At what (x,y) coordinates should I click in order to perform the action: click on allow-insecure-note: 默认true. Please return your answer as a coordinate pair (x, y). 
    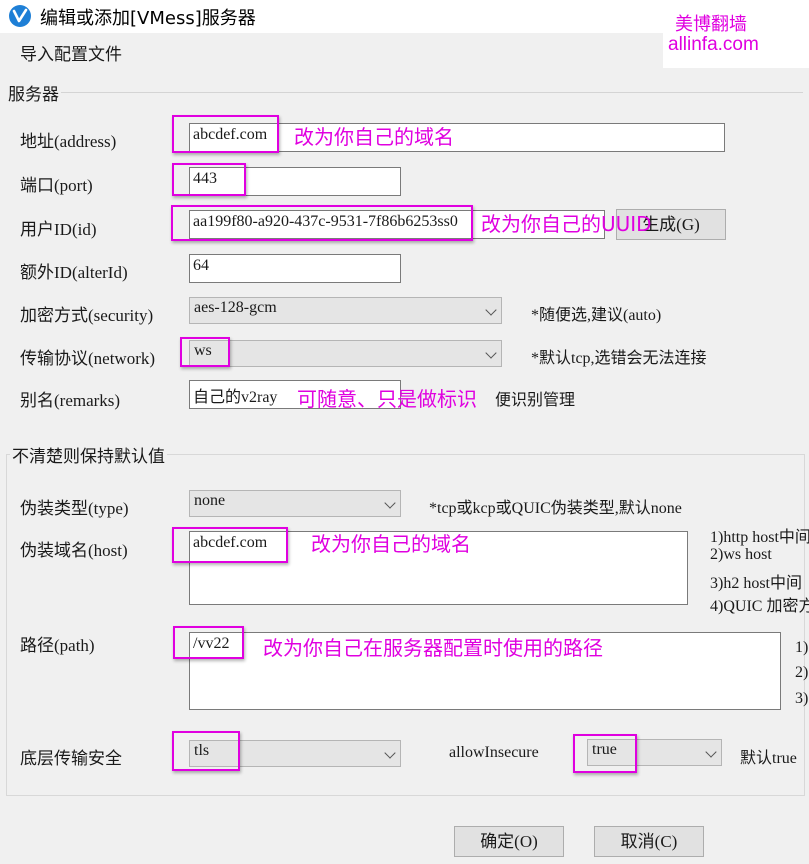
    Looking at the image, I should click on (768, 758).